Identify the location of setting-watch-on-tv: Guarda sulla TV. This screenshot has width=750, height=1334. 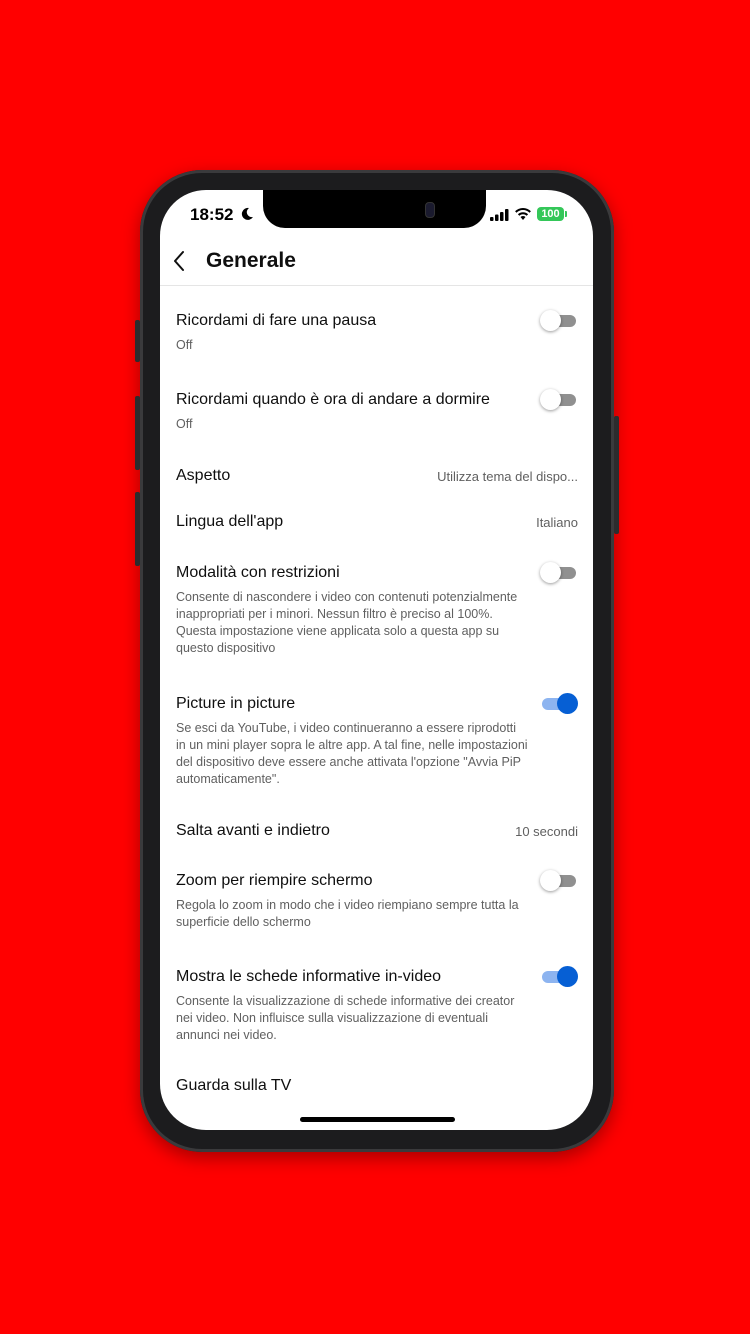
(377, 1086).